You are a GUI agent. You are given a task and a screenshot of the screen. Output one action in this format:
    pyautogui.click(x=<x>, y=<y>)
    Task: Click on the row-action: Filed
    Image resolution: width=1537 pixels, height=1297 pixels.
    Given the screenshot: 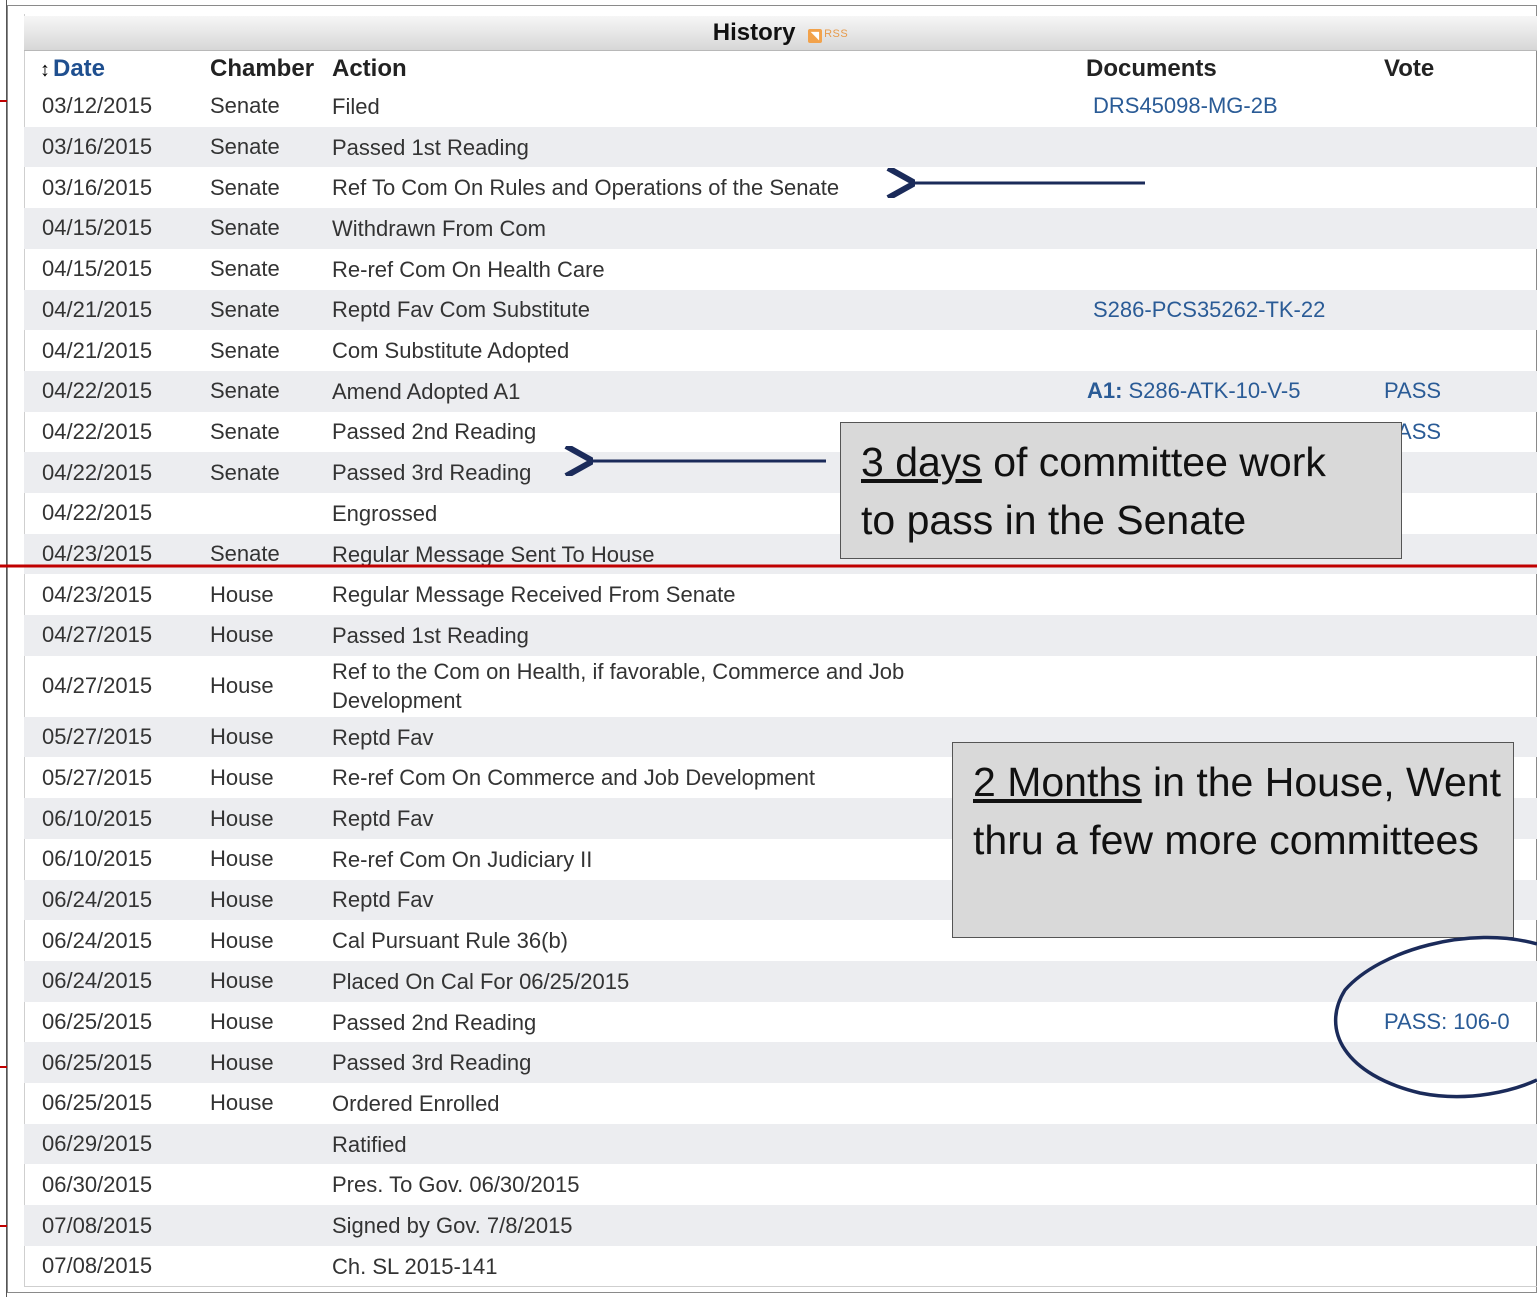 What is the action you would take?
    pyautogui.click(x=356, y=106)
    